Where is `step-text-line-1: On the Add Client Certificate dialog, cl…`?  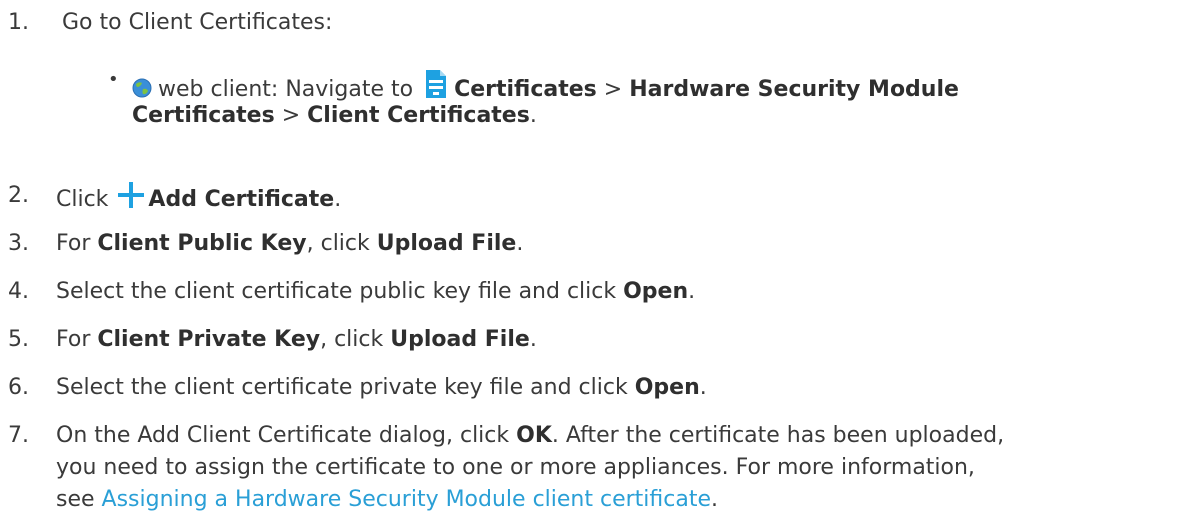 step-text-line-1: On the Add Client Certificate dialog, cl… is located at coordinates (530, 436).